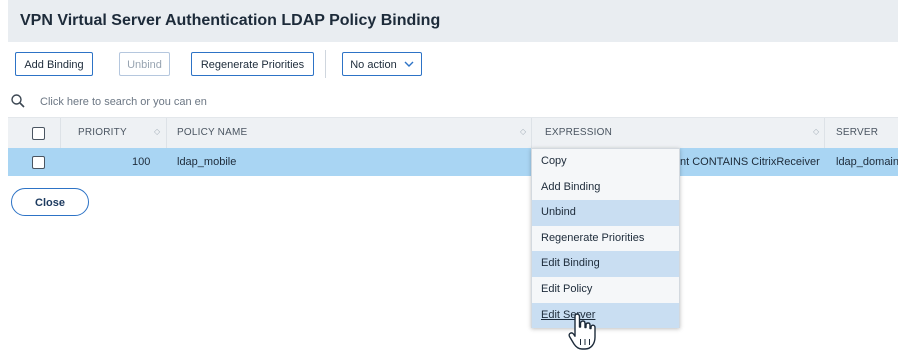 This screenshot has width=898, height=353. Describe the element at coordinates (449, 102) in the screenshot. I see `search-bar: Click here to search or you can en` at that location.